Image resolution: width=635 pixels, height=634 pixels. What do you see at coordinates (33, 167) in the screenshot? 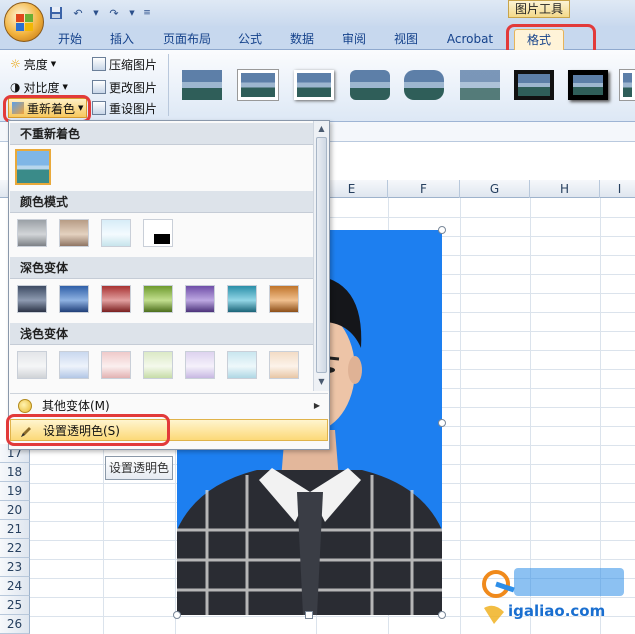
I see `no-recolor-swatch` at bounding box center [33, 167].